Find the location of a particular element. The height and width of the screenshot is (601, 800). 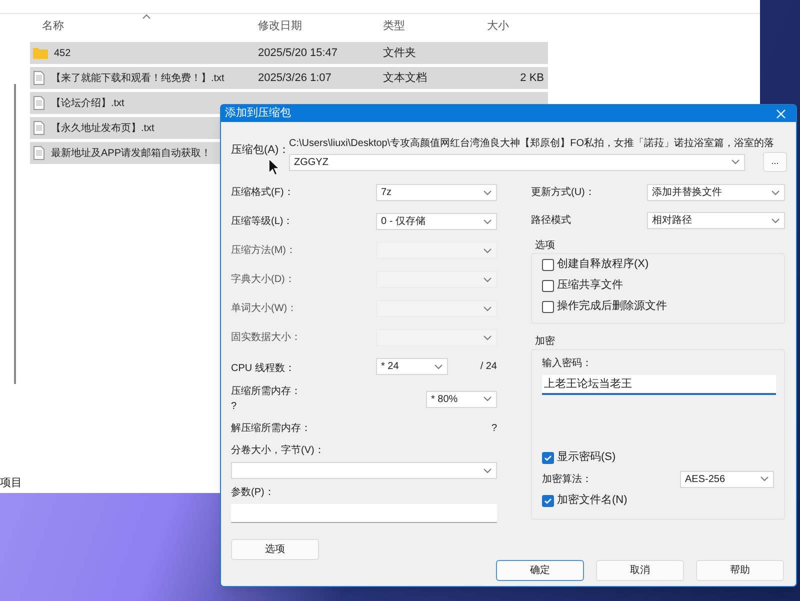

dialog-button: 确定 is located at coordinates (540, 570).